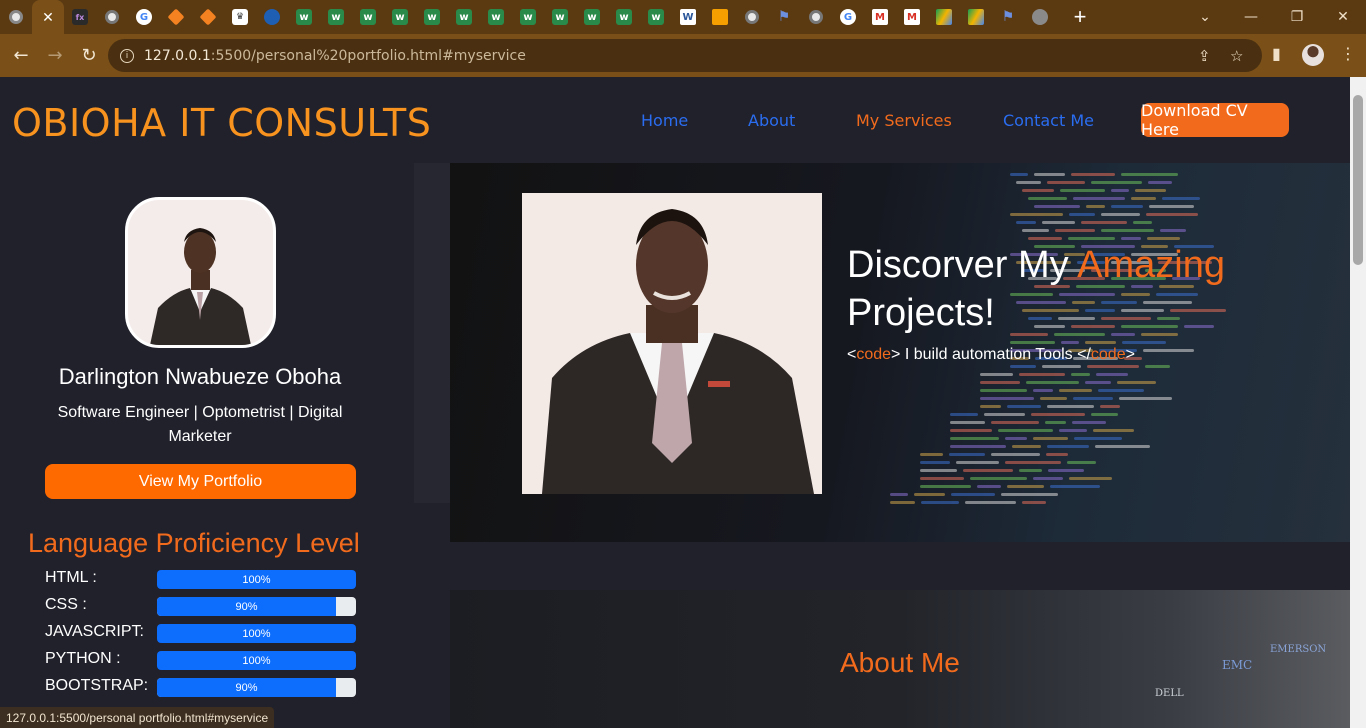 This screenshot has height=728, width=1366. What do you see at coordinates (1313, 55) in the screenshot?
I see `profile-avatar` at bounding box center [1313, 55].